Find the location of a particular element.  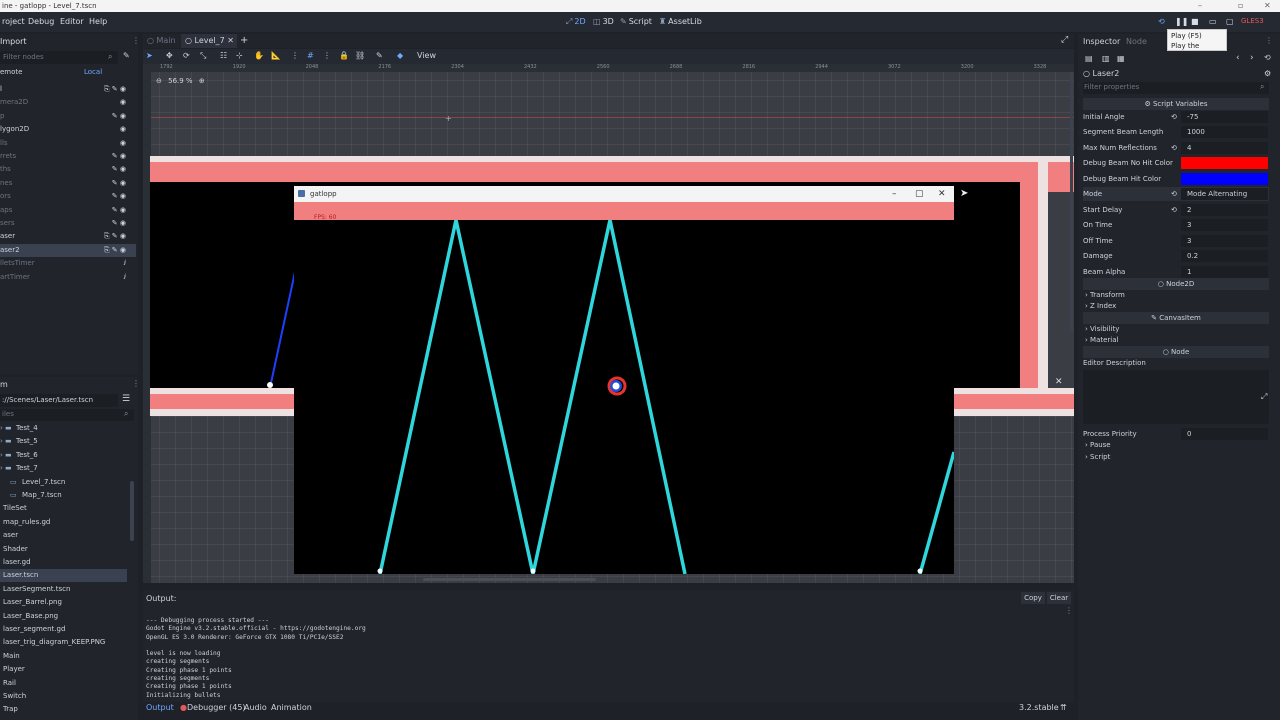

grid-snap-icon: # is located at coordinates (310, 55).